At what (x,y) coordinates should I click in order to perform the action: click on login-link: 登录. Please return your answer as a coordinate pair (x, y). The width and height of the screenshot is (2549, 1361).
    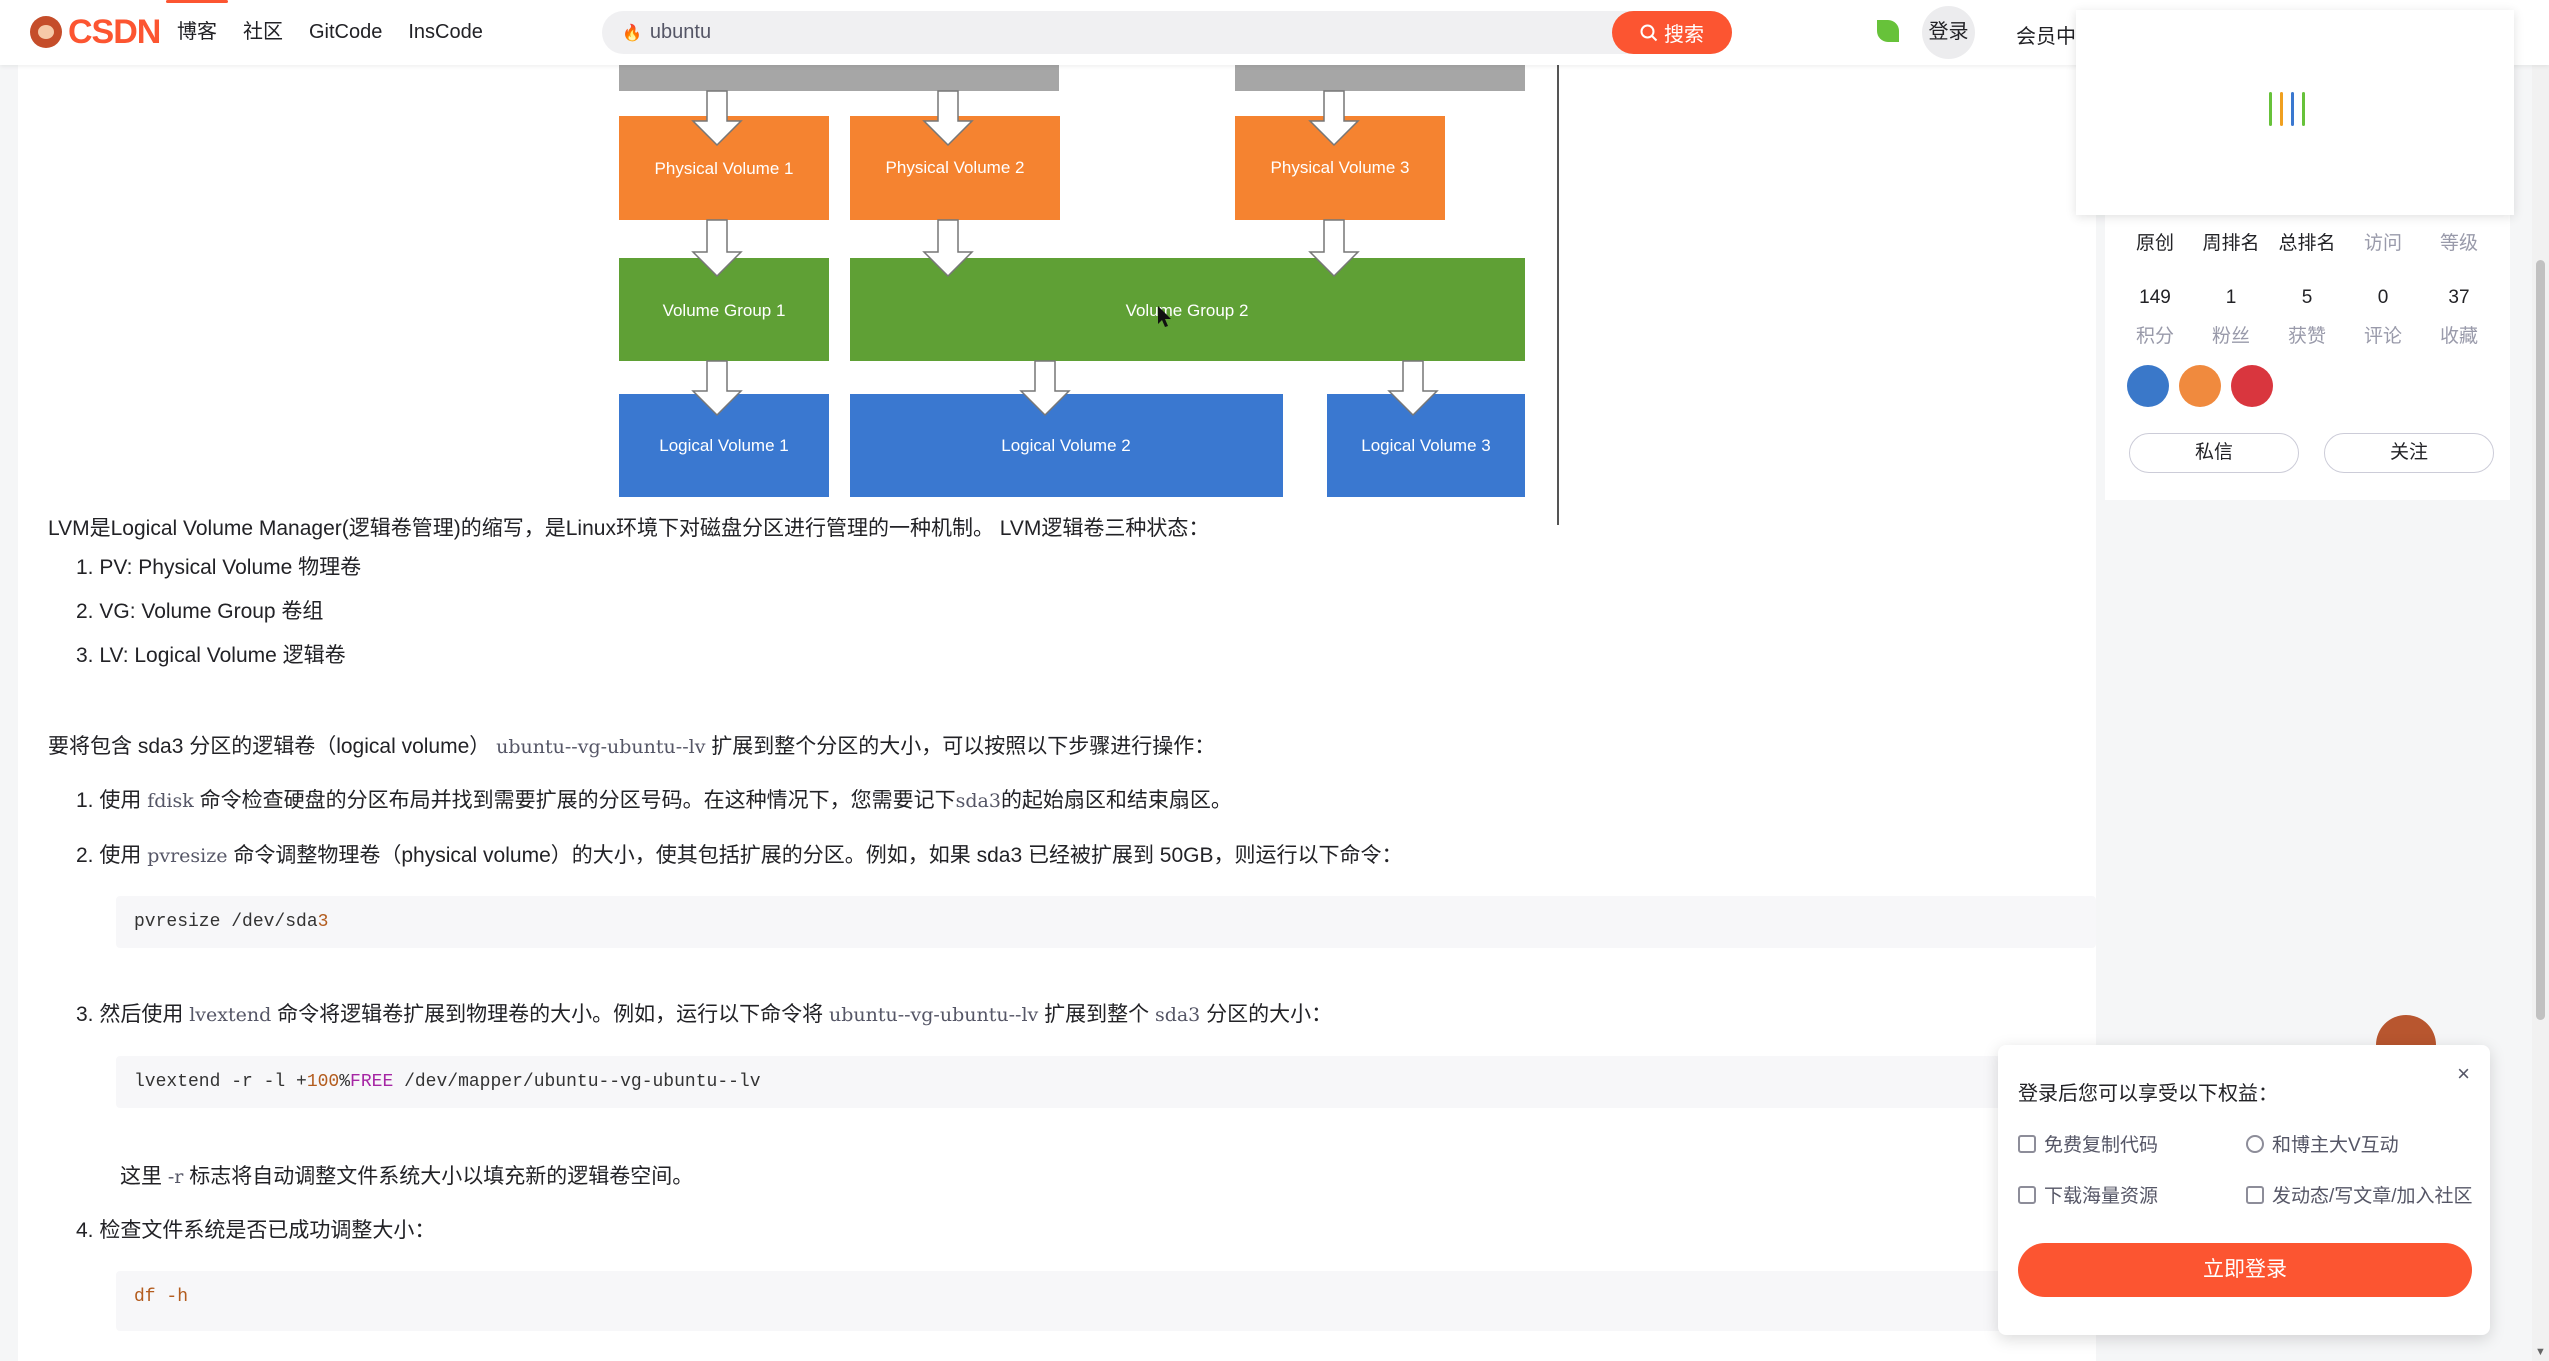
    Looking at the image, I should click on (1948, 32).